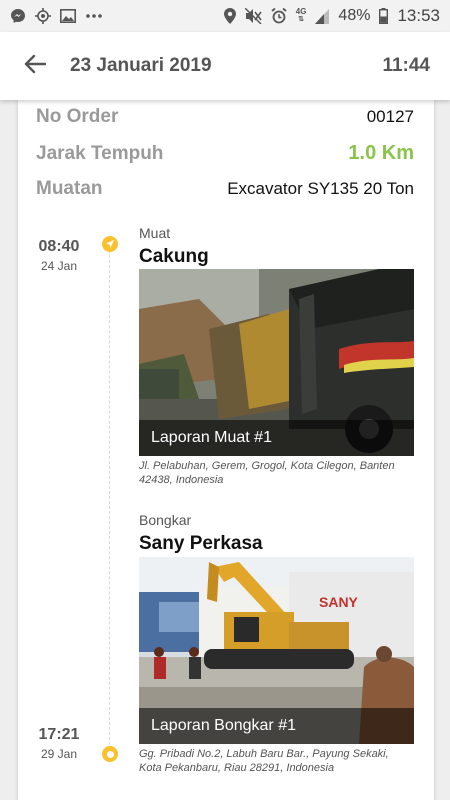  I want to click on stop-1-time: 08:40 24 Jan, so click(59, 255).